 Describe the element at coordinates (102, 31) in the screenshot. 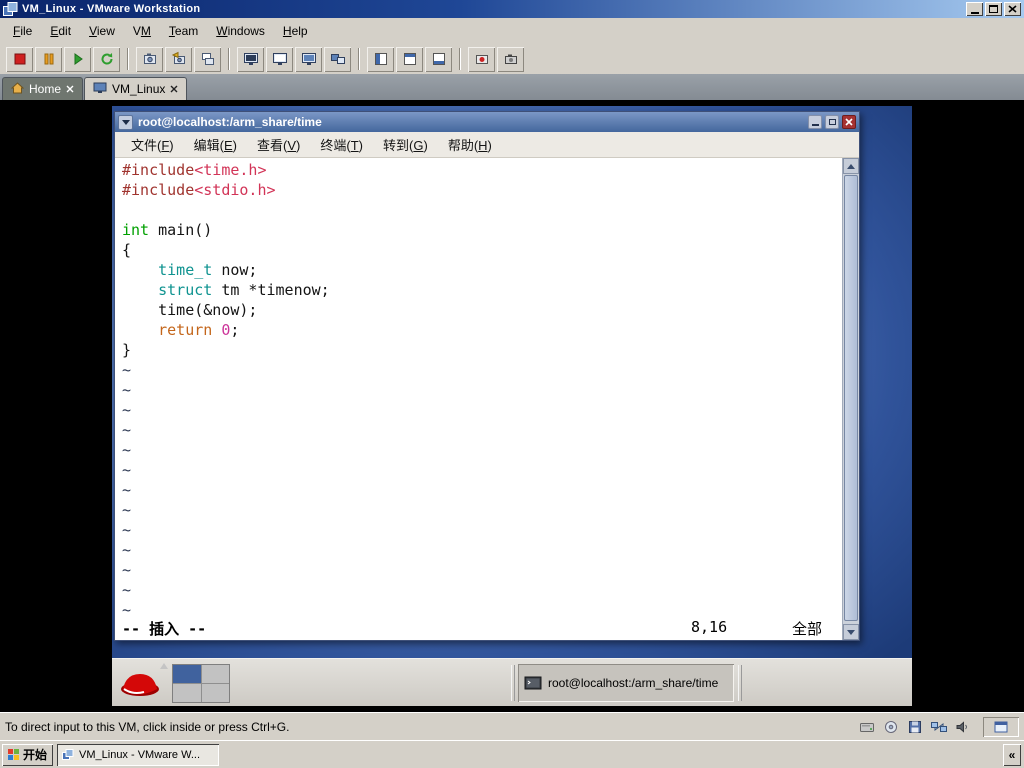

I see `menu-view: View` at that location.